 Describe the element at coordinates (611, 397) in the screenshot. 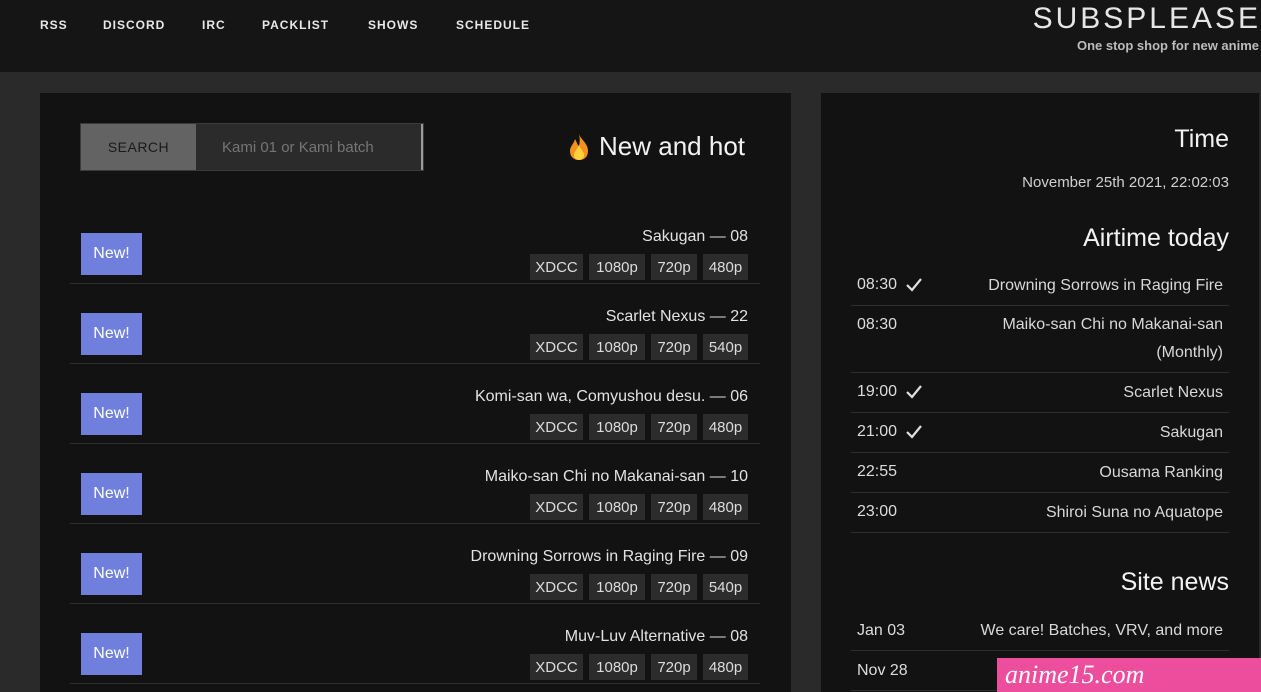

I see `release-title: Komi-san wa, Comyushou desu. — 06` at that location.